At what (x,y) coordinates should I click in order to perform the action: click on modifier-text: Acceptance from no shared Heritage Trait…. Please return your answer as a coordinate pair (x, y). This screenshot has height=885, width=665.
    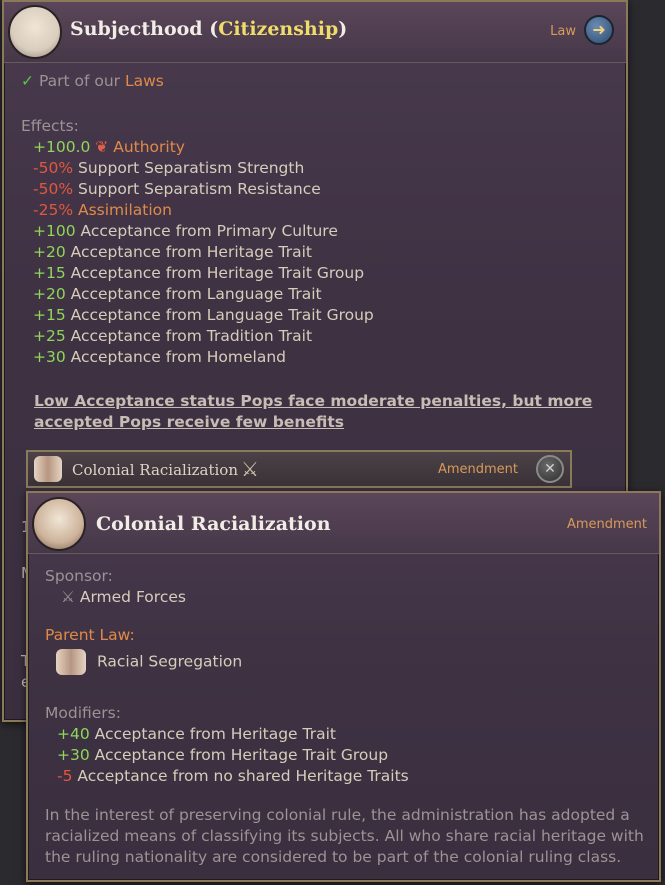
    Looking at the image, I should click on (243, 776).